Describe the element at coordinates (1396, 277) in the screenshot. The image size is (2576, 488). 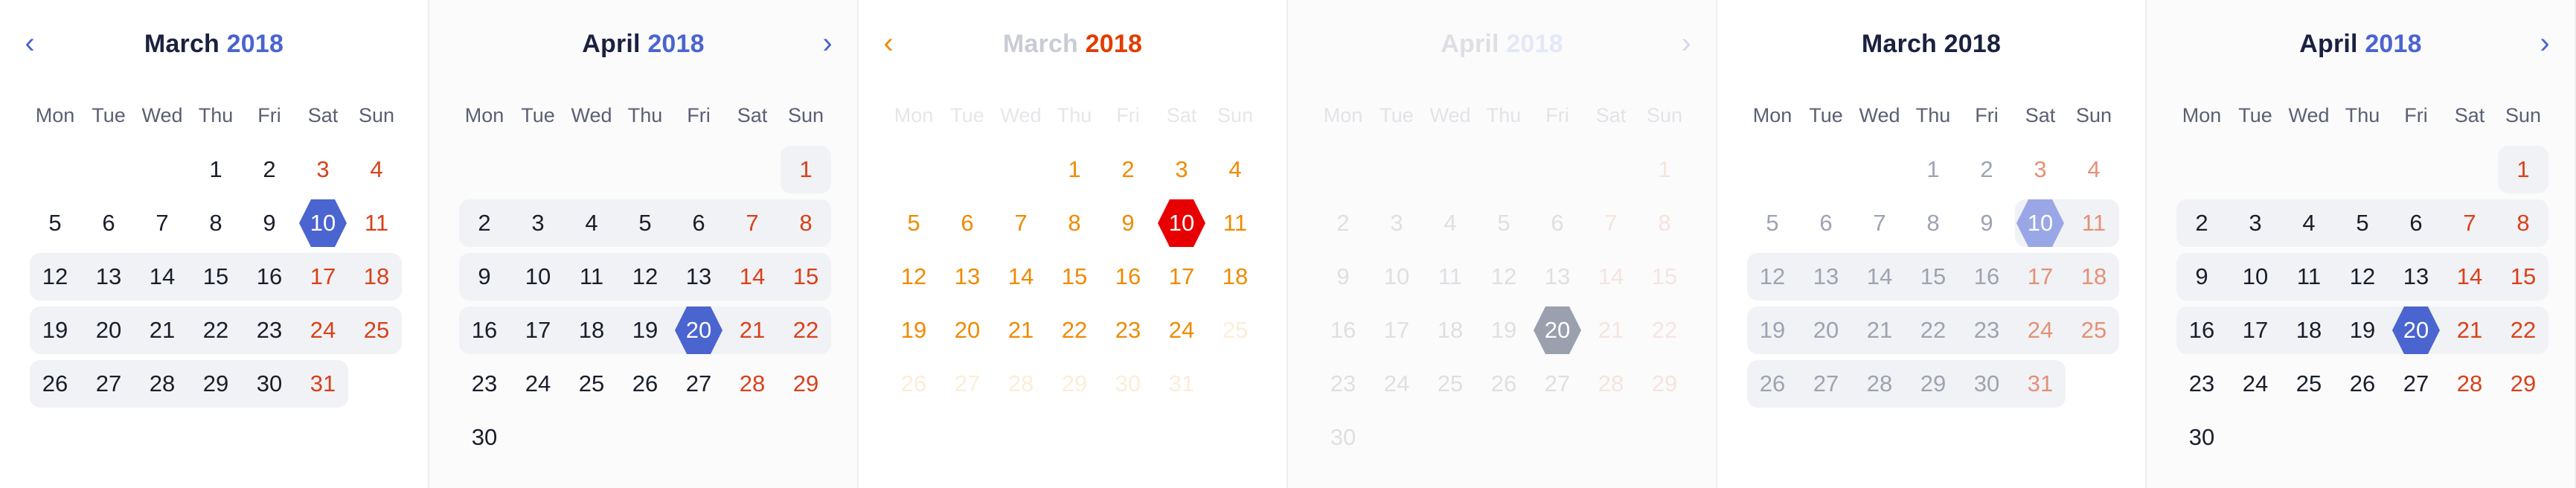
I see `day-cell: 10` at that location.